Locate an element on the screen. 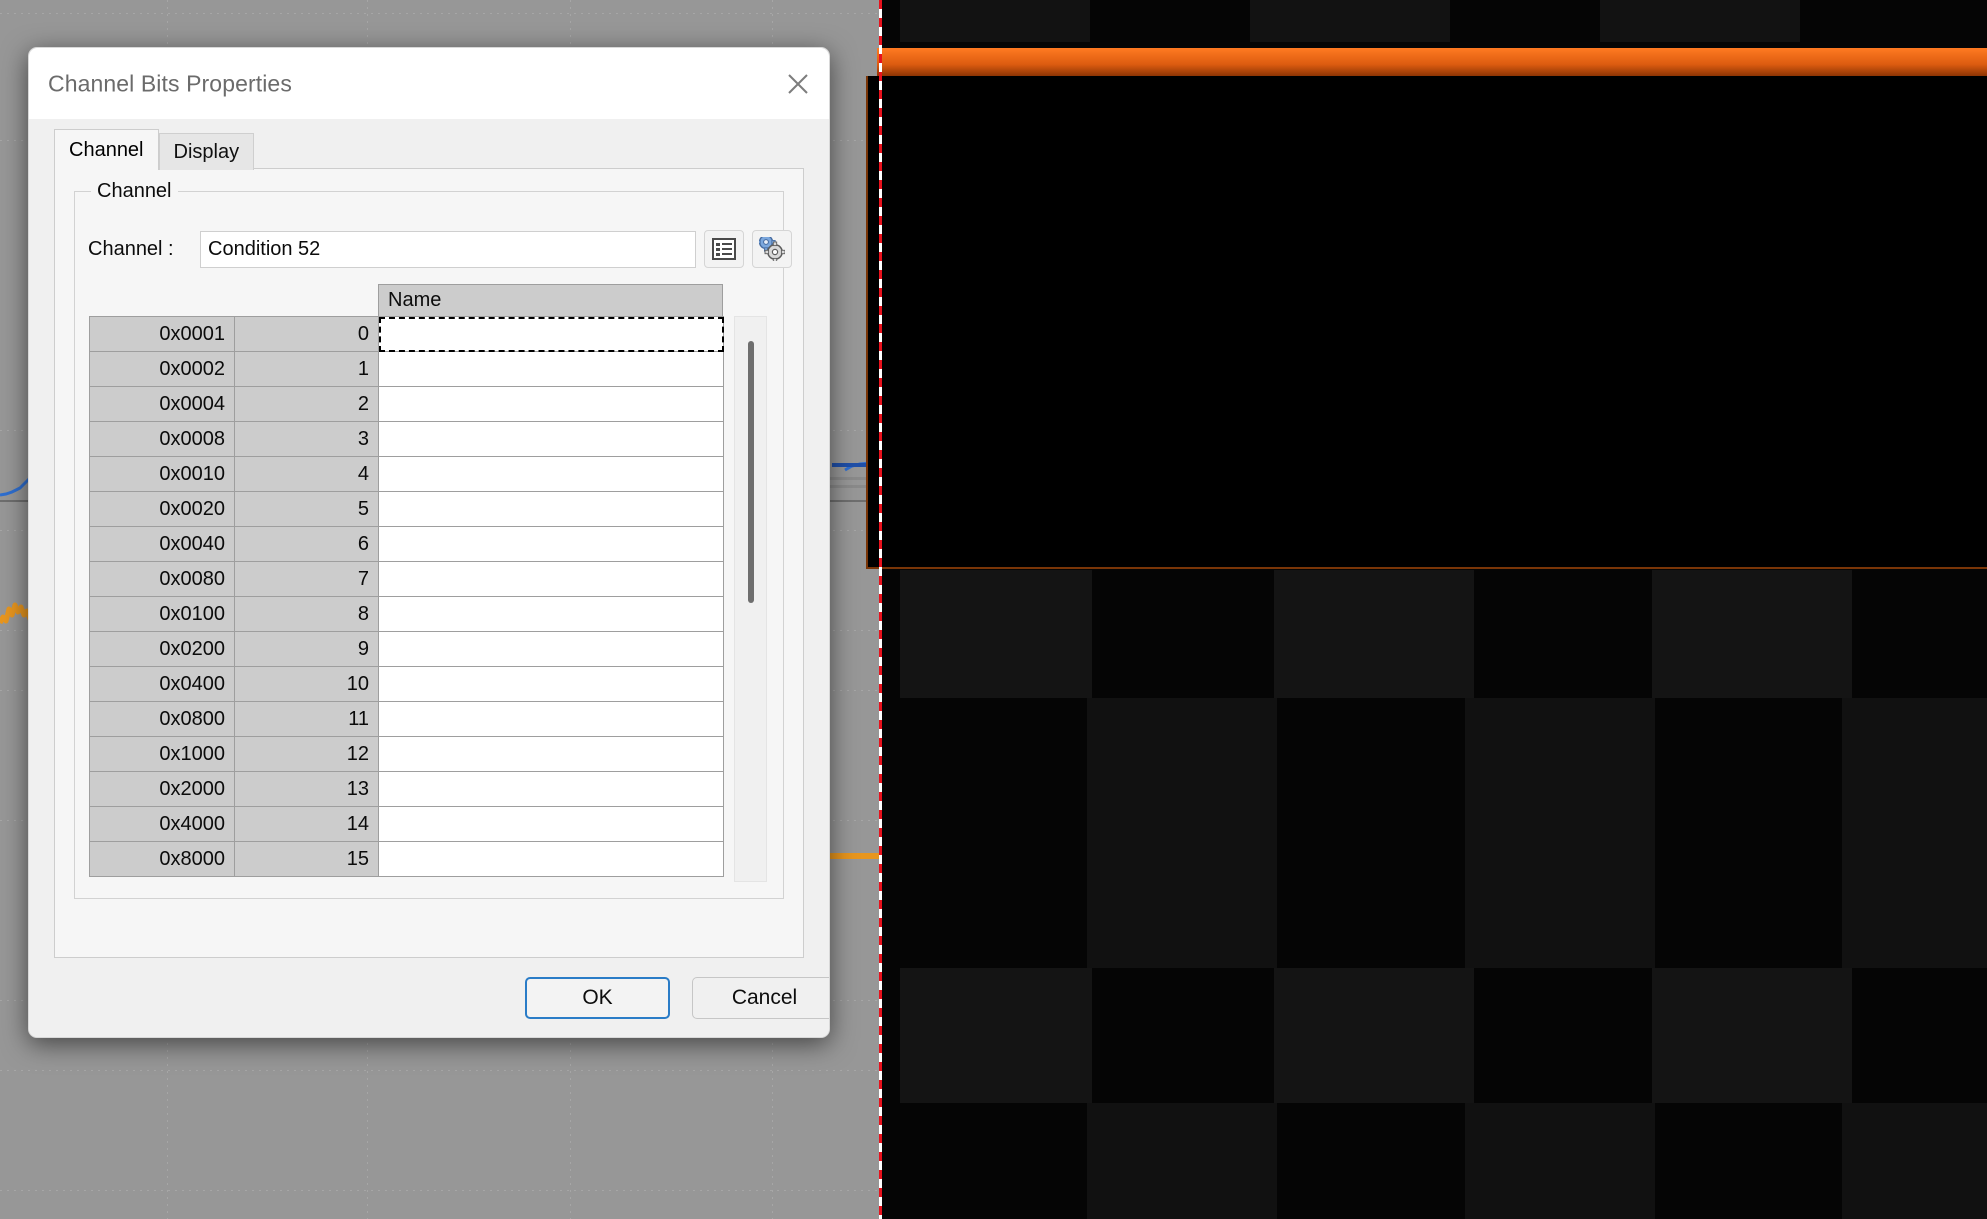 The image size is (1987, 1219). waveform-trace-orange-segment is located at coordinates (853, 856).